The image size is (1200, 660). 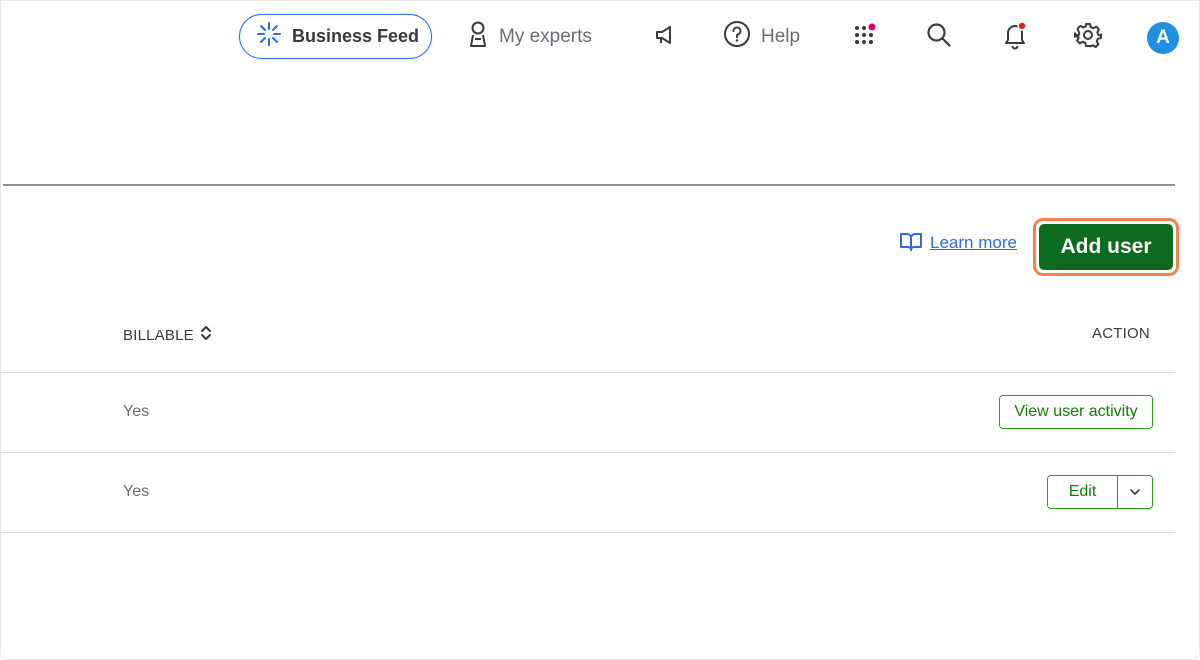 I want to click on gear-icon, so click(x=1088, y=37).